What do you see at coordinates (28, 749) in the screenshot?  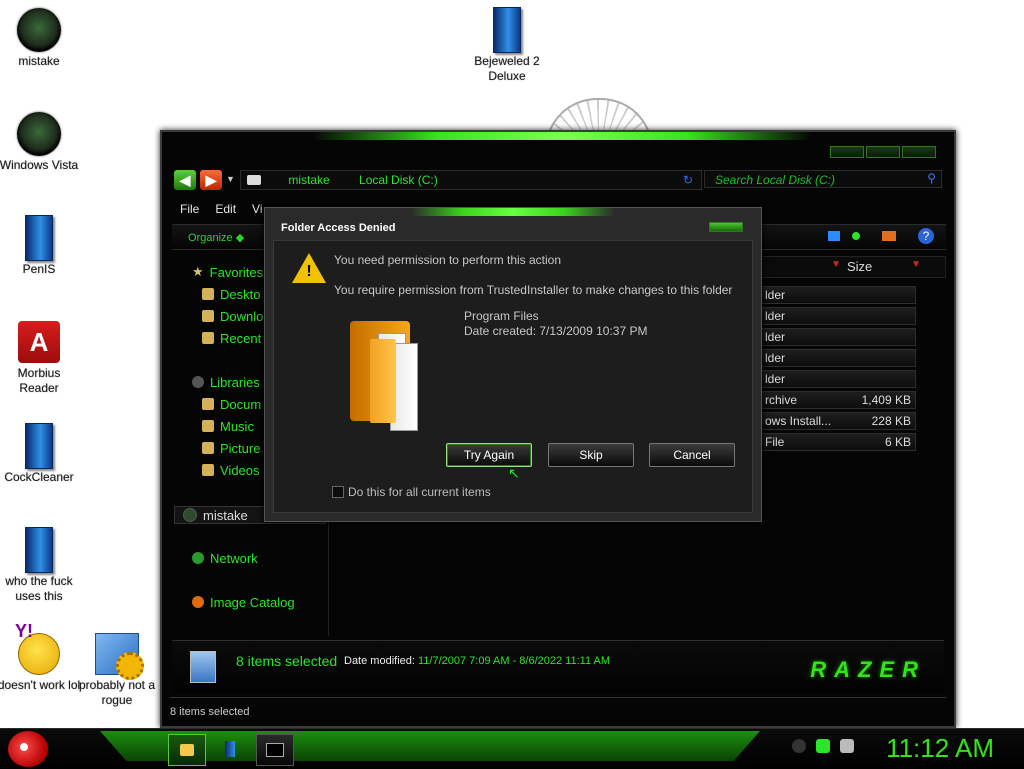 I see `start-button` at bounding box center [28, 749].